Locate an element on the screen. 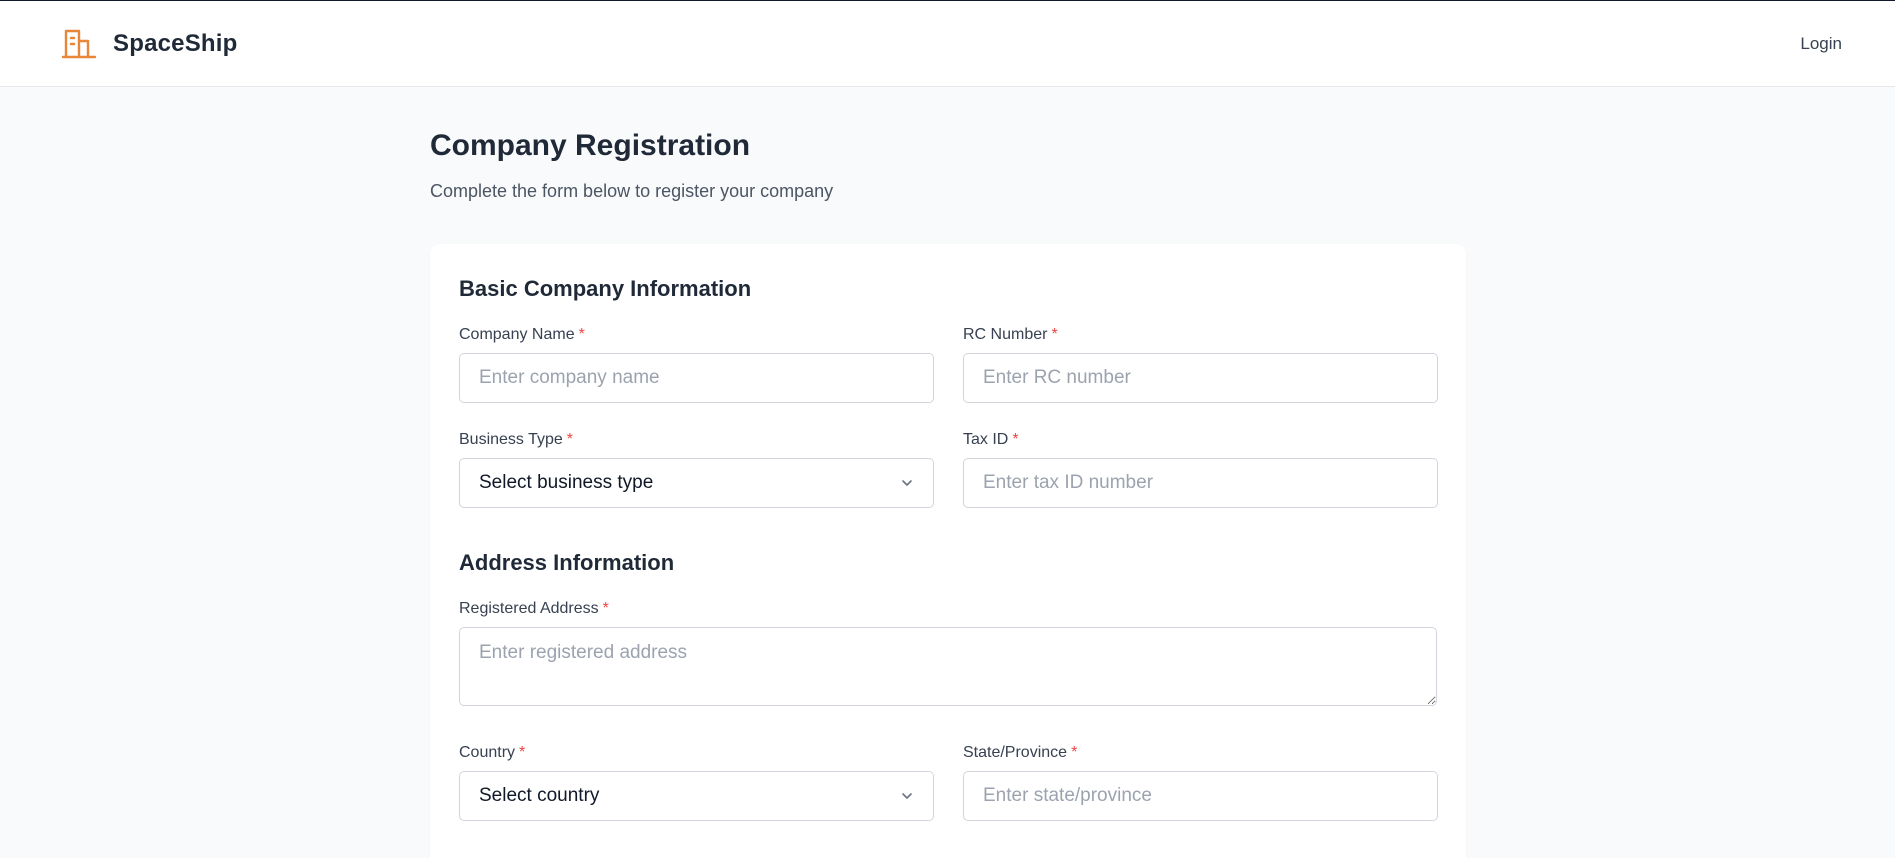  tax-id-label: Tax ID * is located at coordinates (1200, 440).